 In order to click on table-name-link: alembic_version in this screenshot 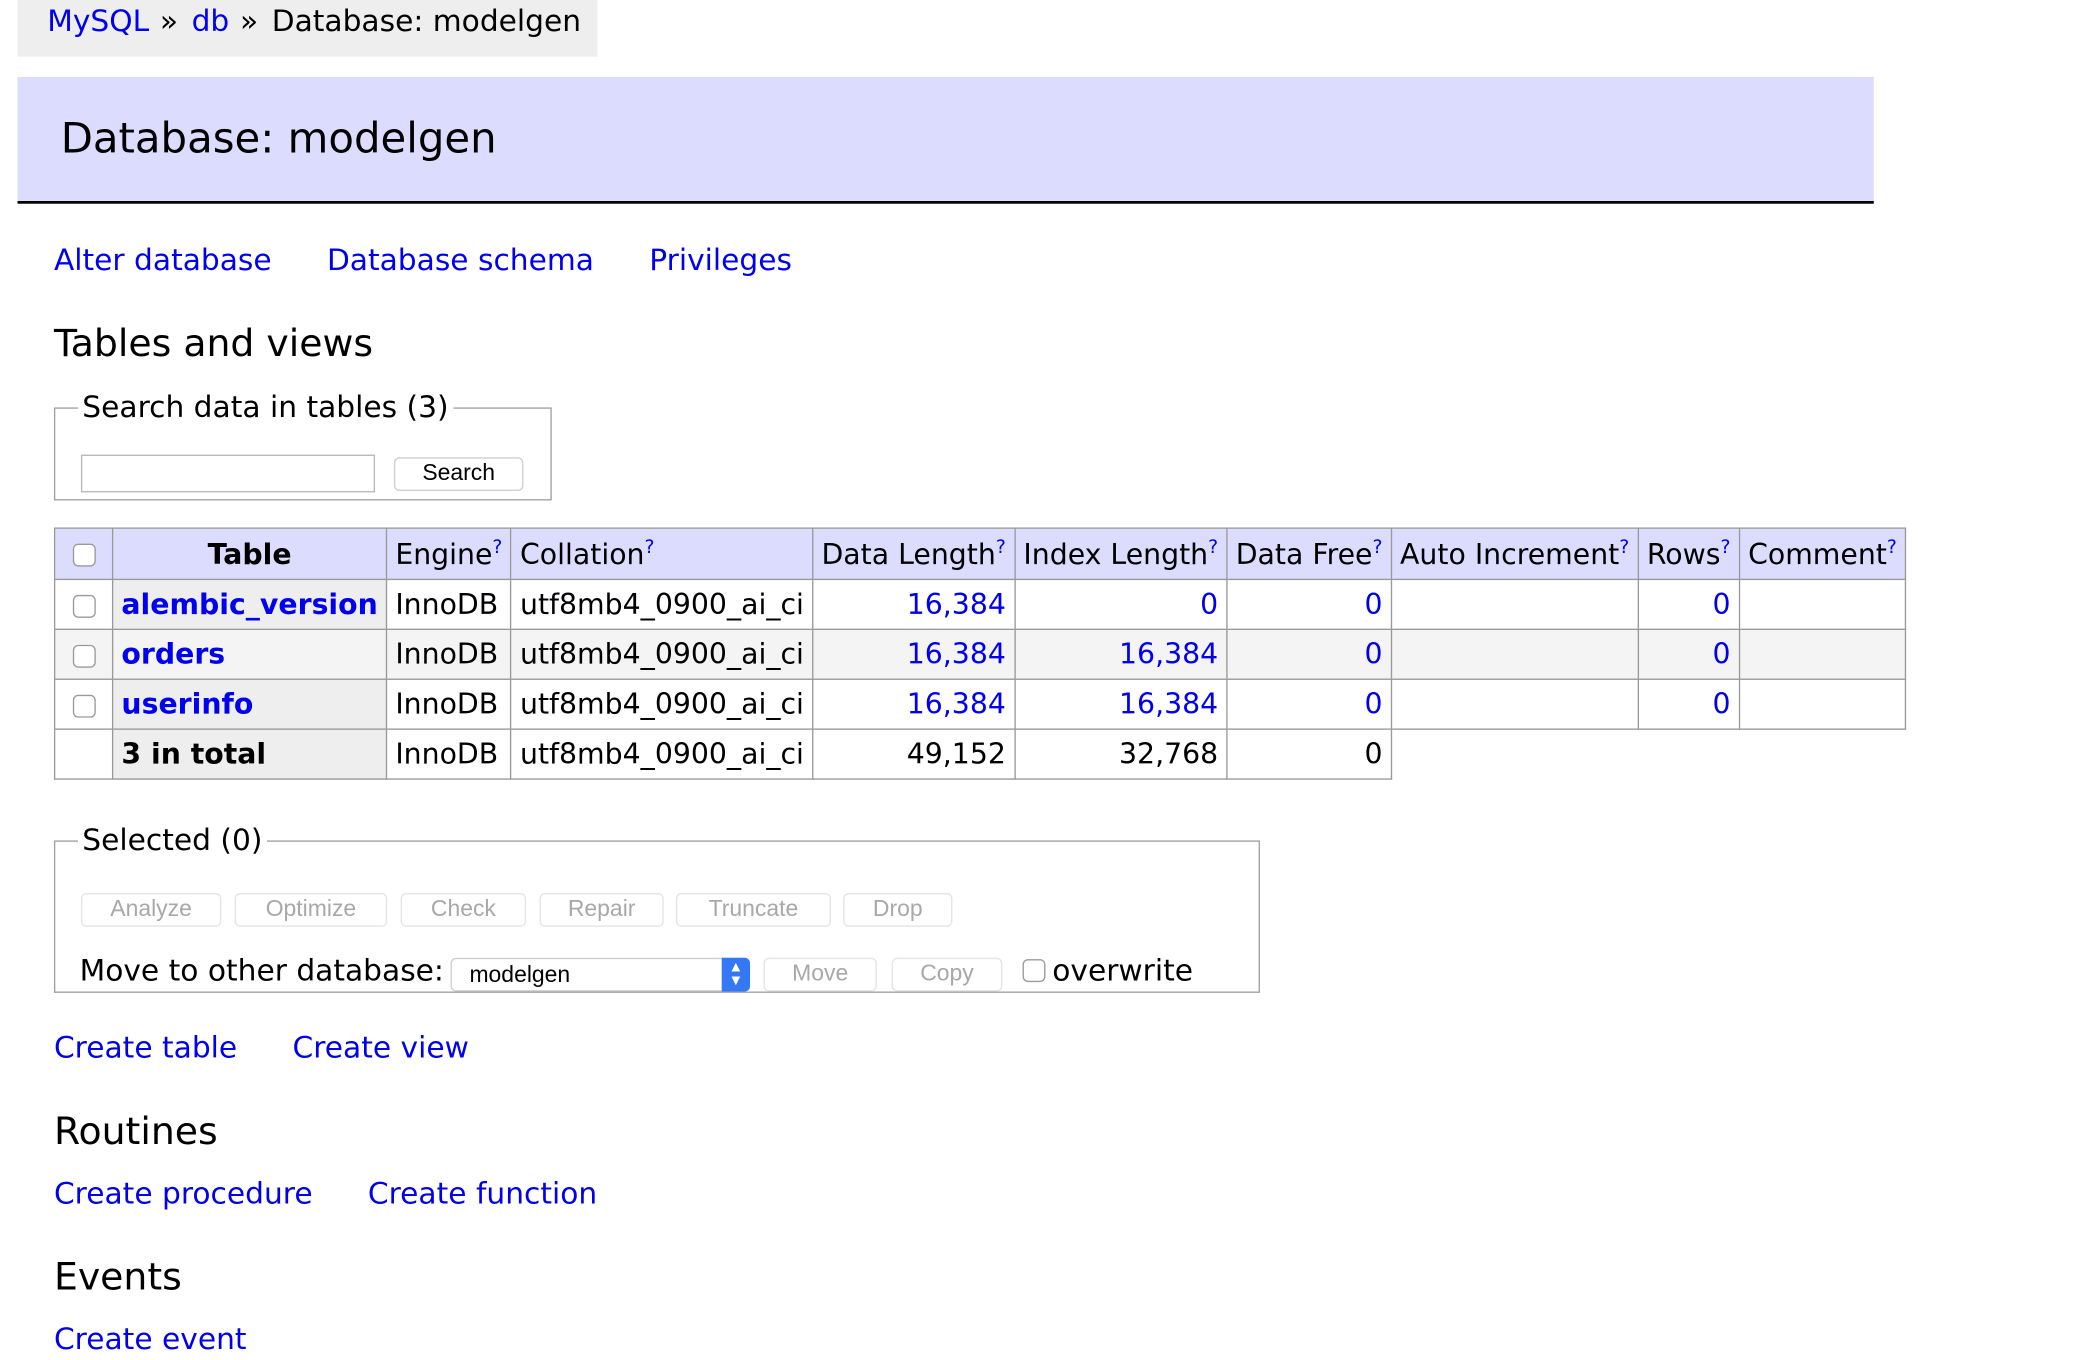, I will do `click(249, 604)`.